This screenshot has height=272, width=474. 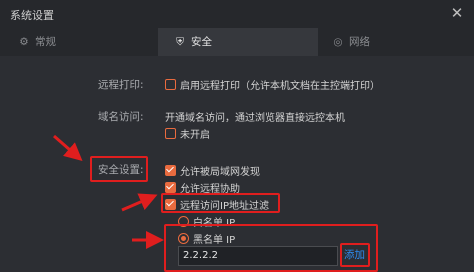 What do you see at coordinates (195, 135) in the screenshot?
I see `domain-access-status: 未开启` at bounding box center [195, 135].